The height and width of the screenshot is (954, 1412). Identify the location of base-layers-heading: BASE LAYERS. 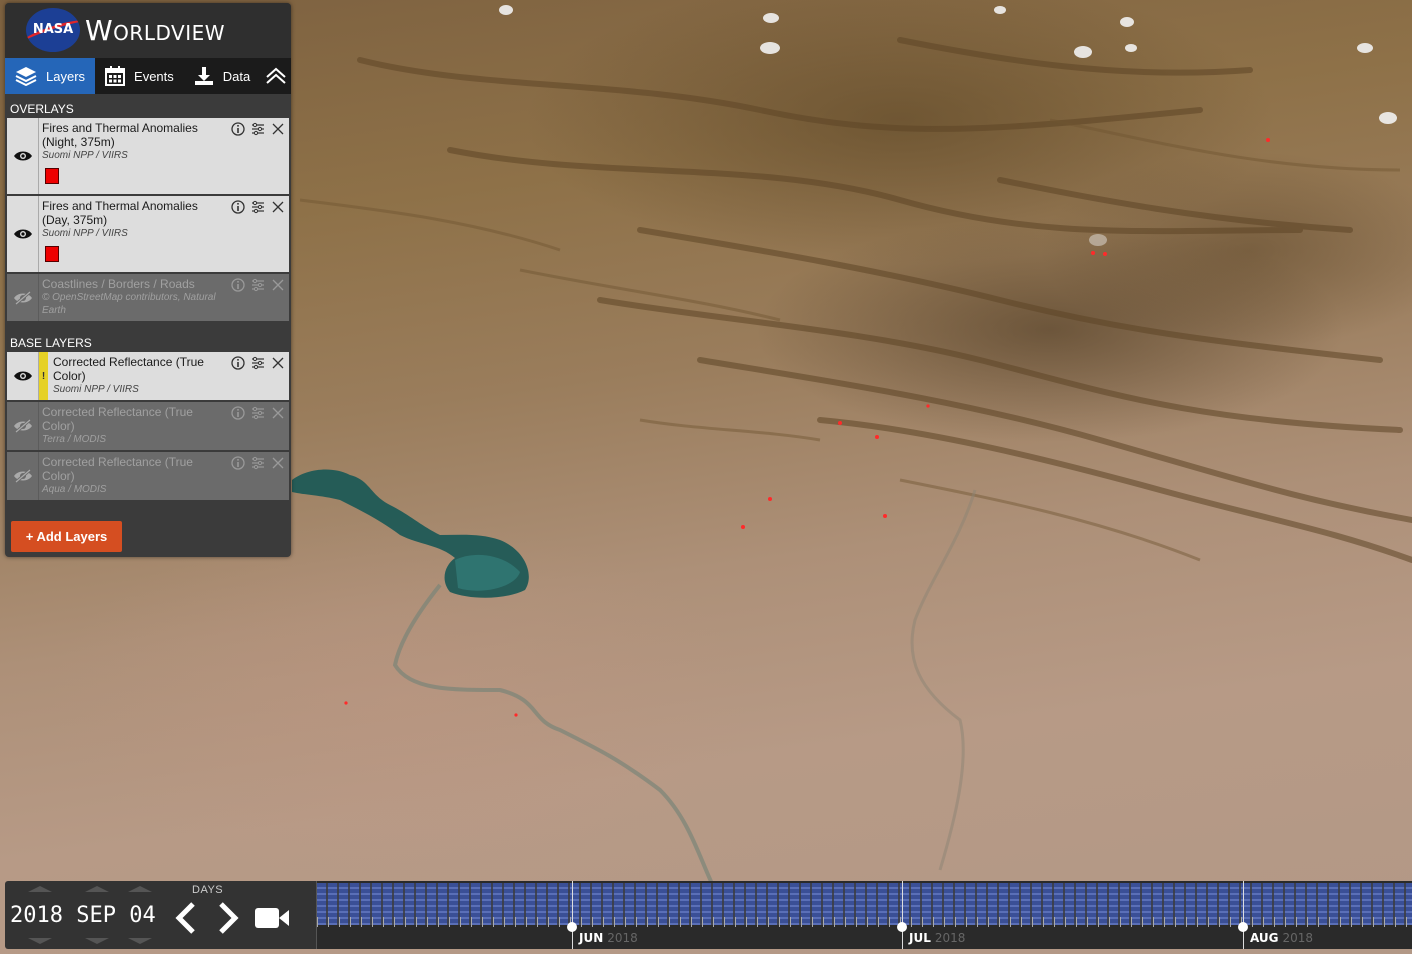
(51, 343).